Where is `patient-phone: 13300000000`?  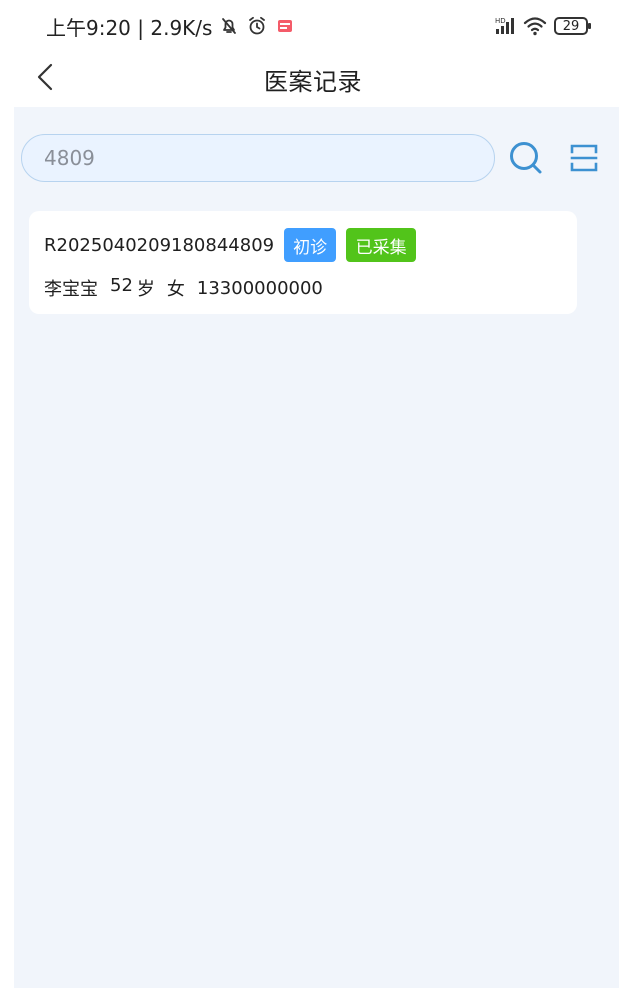
patient-phone: 13300000000 is located at coordinates (259, 288).